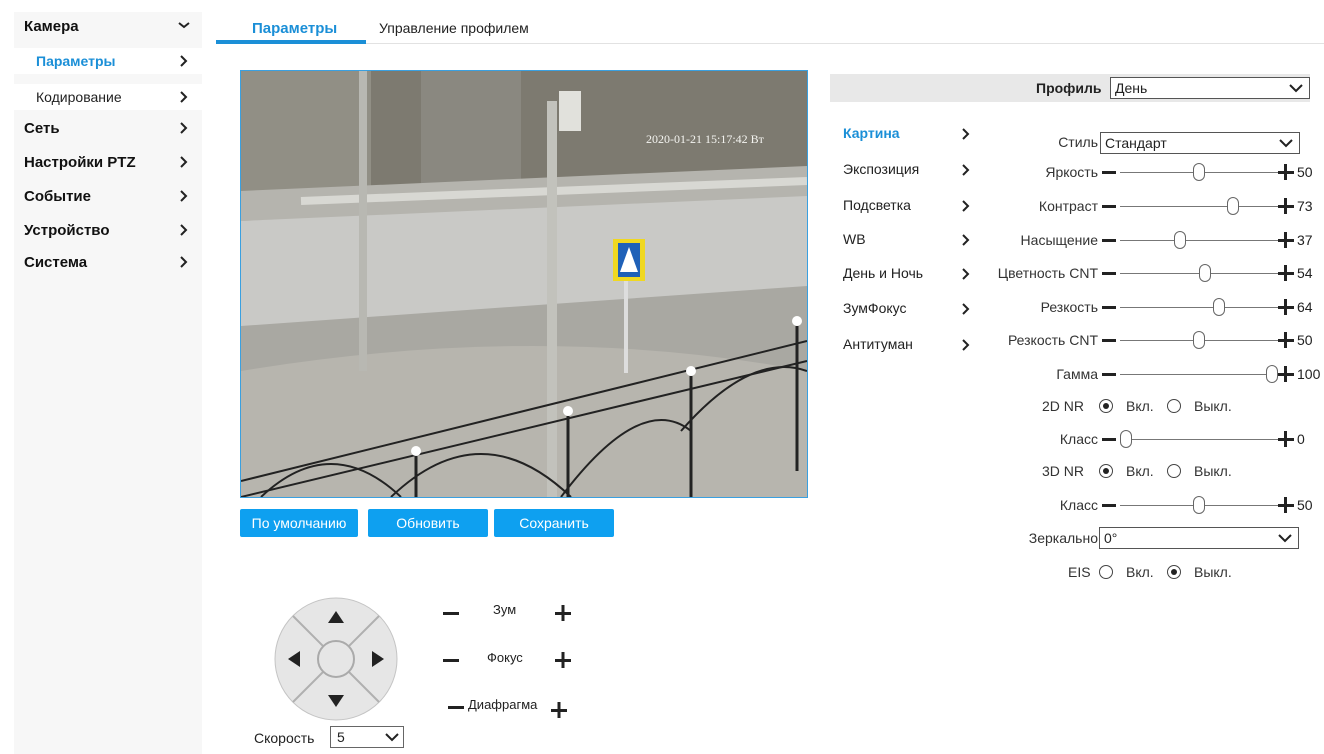 This screenshot has width=1324, height=754. I want to click on mirror-value: 0°, so click(1111, 538).